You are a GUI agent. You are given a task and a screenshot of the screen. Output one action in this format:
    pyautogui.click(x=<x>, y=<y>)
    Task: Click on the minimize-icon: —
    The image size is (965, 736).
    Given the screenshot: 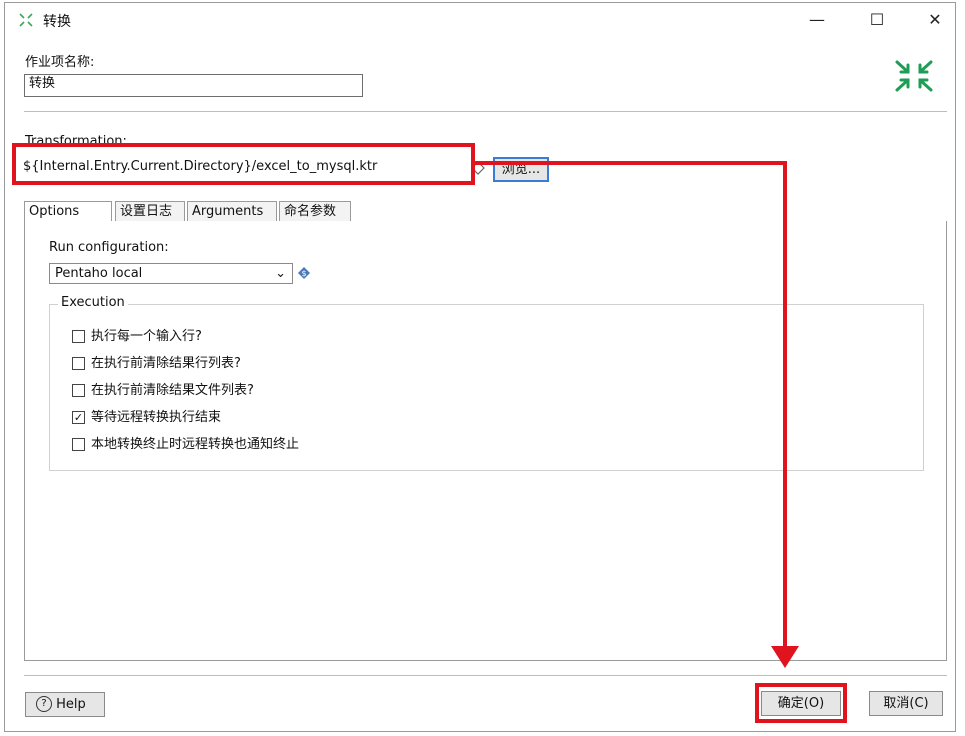 What is the action you would take?
    pyautogui.click(x=817, y=19)
    